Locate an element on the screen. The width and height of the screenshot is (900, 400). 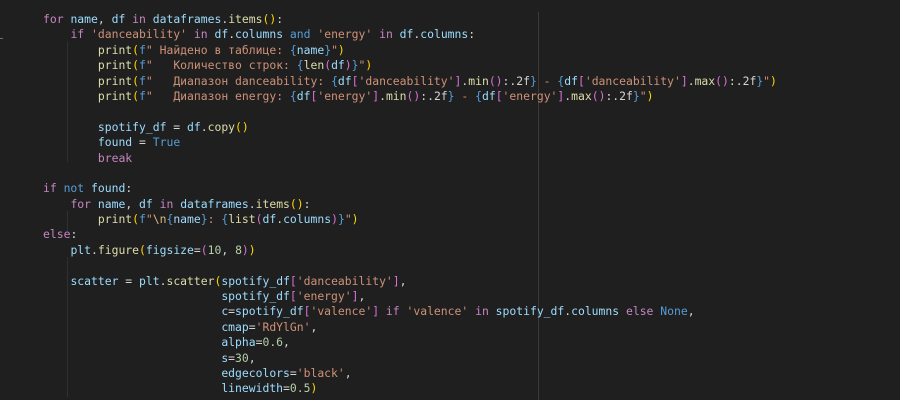
code-token-string: " Диапазон energy: is located at coordinates (217, 95).